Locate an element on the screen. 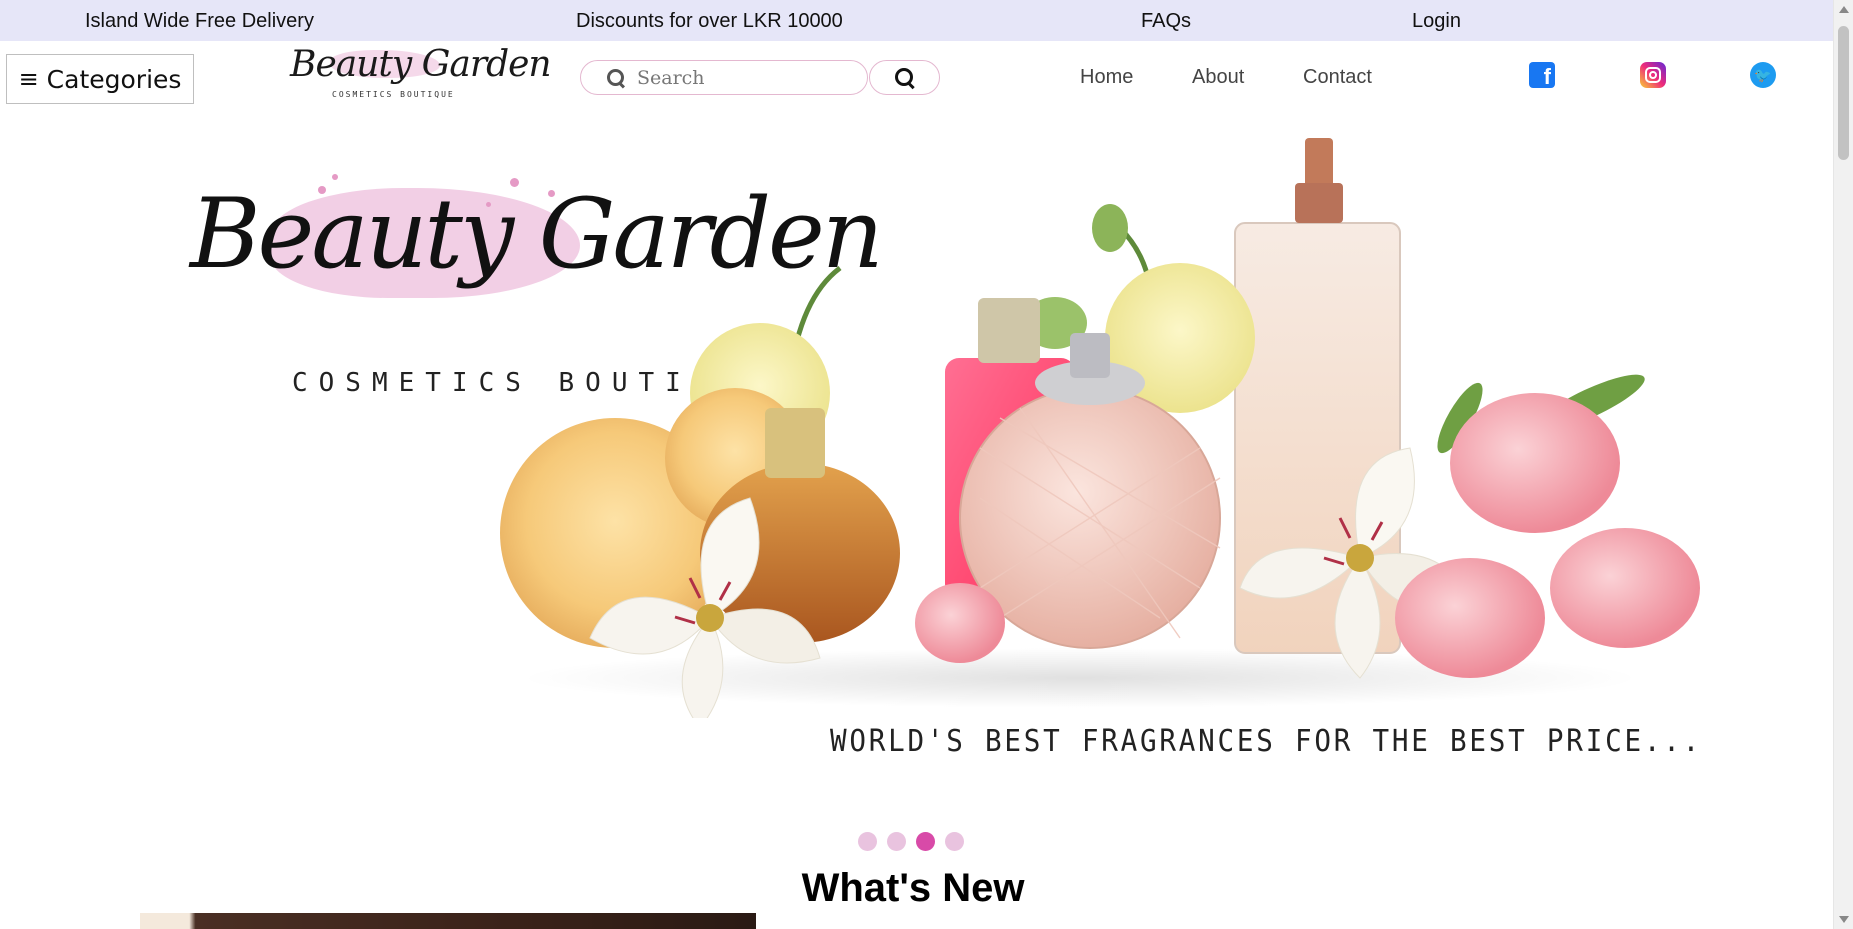 The width and height of the screenshot is (1853, 929). discount-text: Discounts for over LKR 10000 is located at coordinates (709, 21).